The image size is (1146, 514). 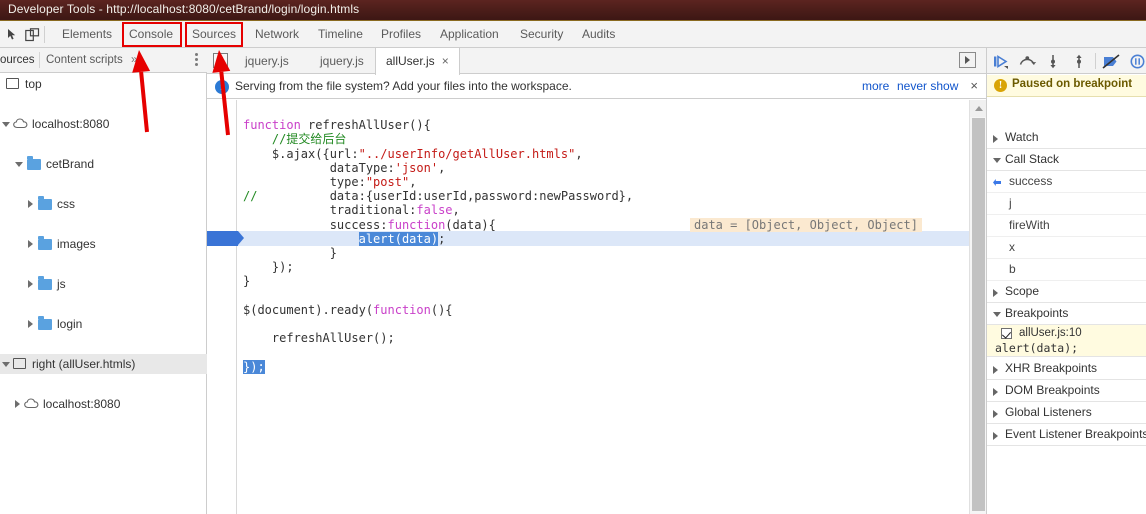 I want to click on inspect-cursor-icon, so click(x=12, y=34).